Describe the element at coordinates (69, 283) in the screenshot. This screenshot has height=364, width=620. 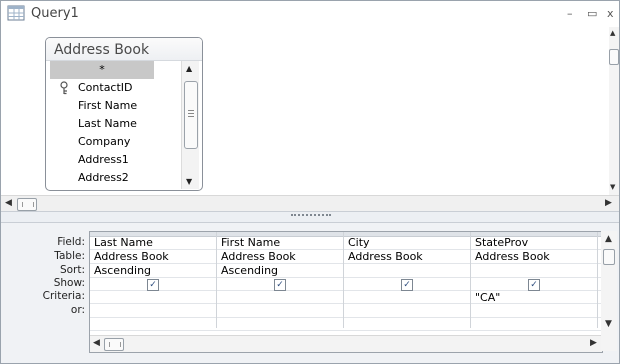
I see `row-label-show: Show:` at that location.